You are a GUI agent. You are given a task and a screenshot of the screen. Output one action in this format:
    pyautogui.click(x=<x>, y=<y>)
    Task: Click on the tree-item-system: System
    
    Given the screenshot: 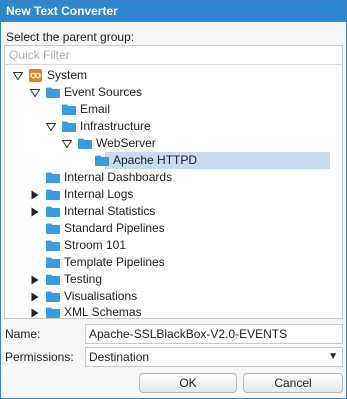 What is the action you would take?
    pyautogui.click(x=173, y=75)
    